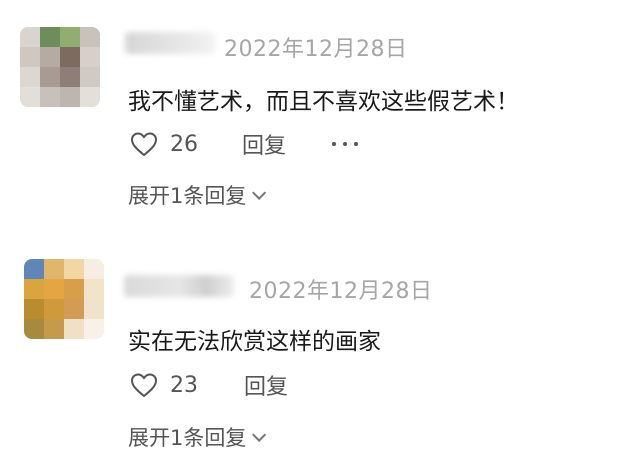 This screenshot has width=640, height=452. Describe the element at coordinates (184, 385) in the screenshot. I see `like-count: 23` at that location.